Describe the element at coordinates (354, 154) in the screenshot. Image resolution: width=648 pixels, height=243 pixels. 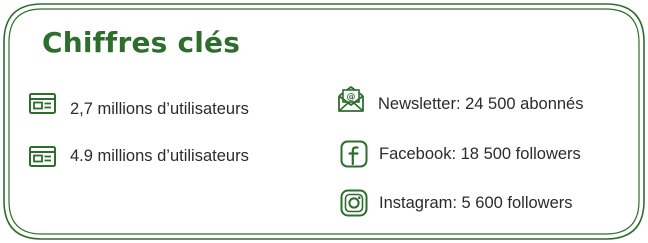
I see `facebook-icon` at that location.